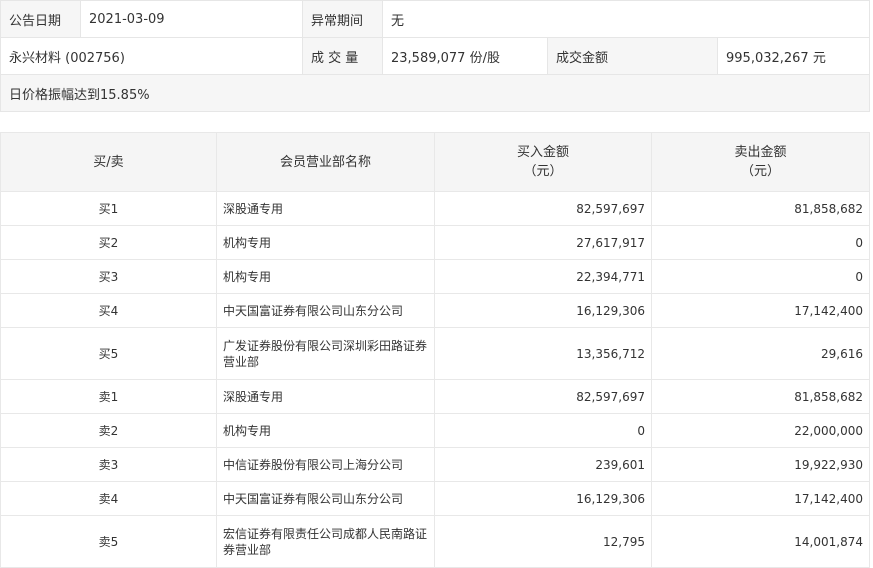  I want to click on header-broker: 会员营业部名称, so click(325, 162).